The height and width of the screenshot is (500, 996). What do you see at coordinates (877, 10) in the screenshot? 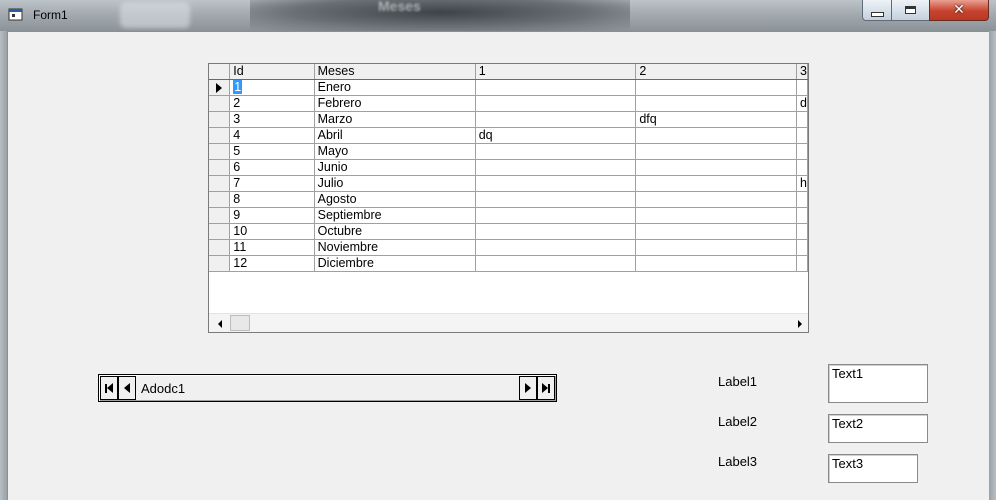
I see `minimize-button` at bounding box center [877, 10].